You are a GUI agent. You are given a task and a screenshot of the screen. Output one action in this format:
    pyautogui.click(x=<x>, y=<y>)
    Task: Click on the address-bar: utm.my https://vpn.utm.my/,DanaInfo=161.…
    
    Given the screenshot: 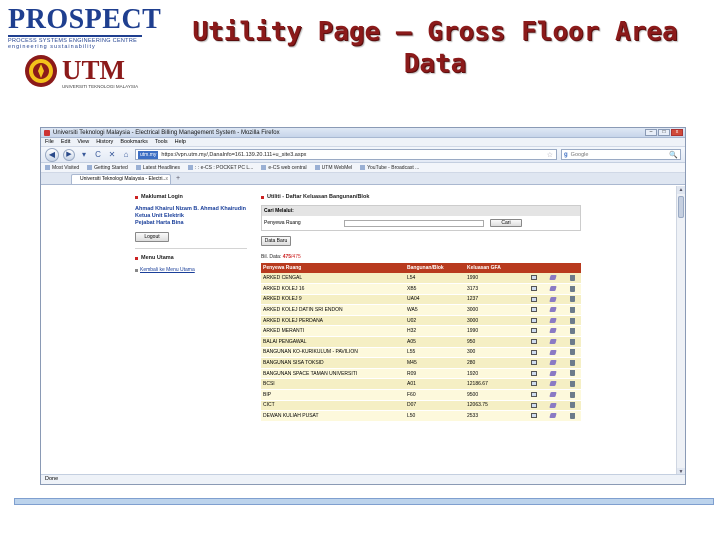 What is the action you would take?
    pyautogui.click(x=346, y=154)
    